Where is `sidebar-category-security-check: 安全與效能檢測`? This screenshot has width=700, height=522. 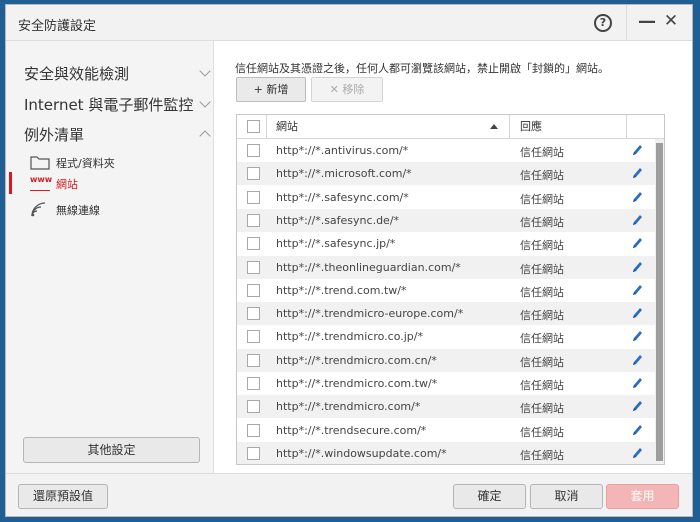
sidebar-category-security-check: 安全與效能檢測 is located at coordinates (117, 74).